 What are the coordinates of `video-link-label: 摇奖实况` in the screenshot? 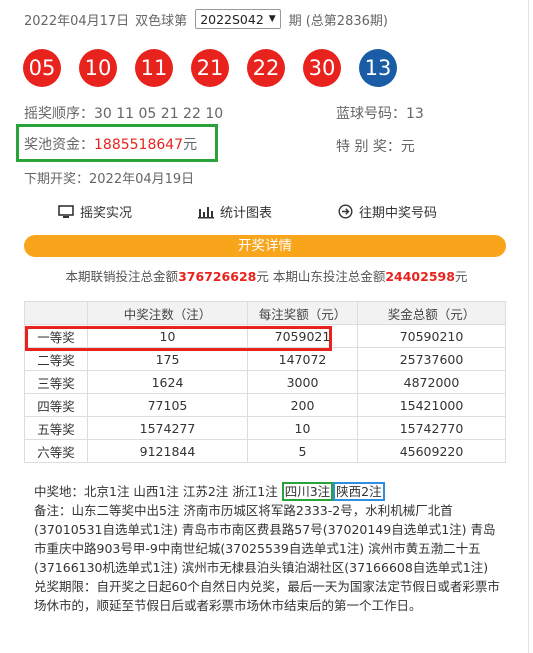 It's located at (106, 213).